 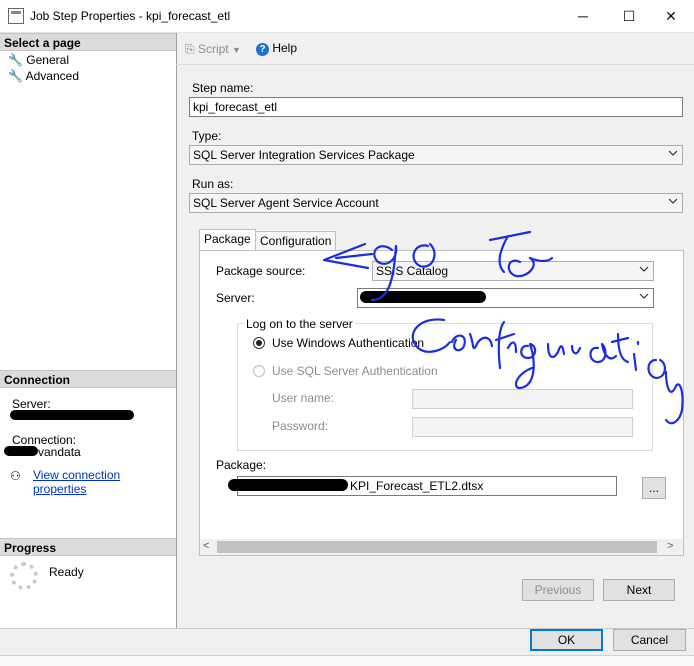 What do you see at coordinates (636, 356) in the screenshot?
I see `letter-i-stroke` at bounding box center [636, 356].